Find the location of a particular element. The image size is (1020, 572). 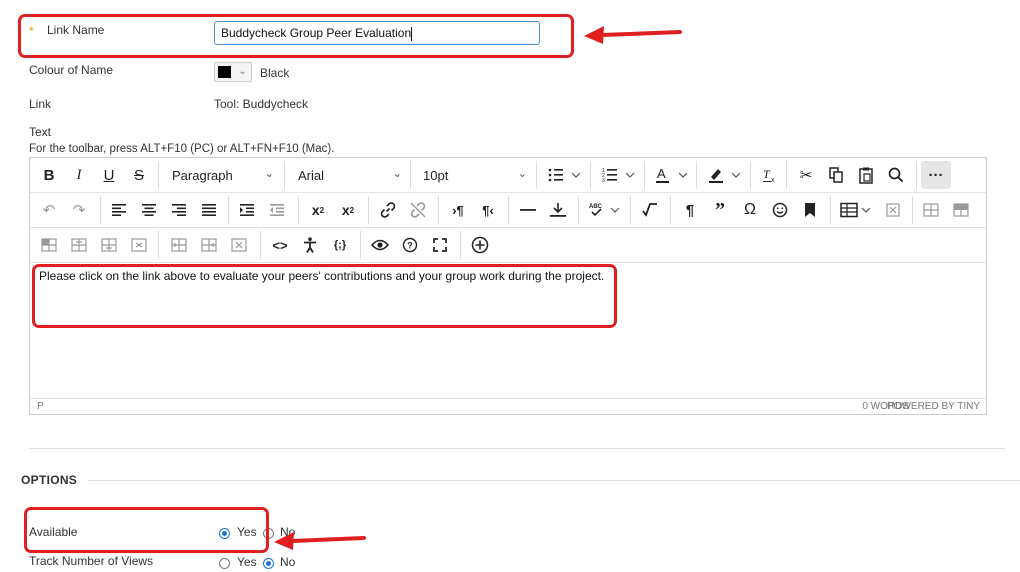

clear-formatting-icon: Tx is located at coordinates (769, 175).